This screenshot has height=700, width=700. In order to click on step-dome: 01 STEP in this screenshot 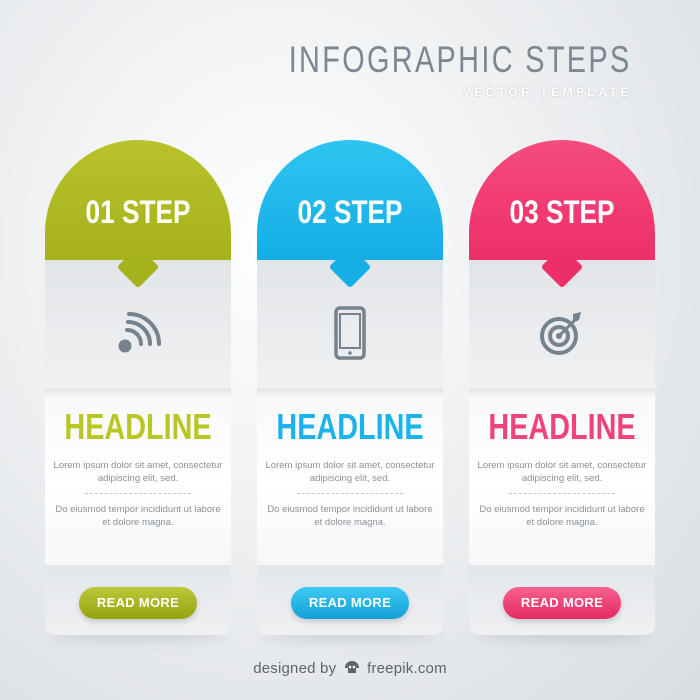, I will do `click(138, 200)`.